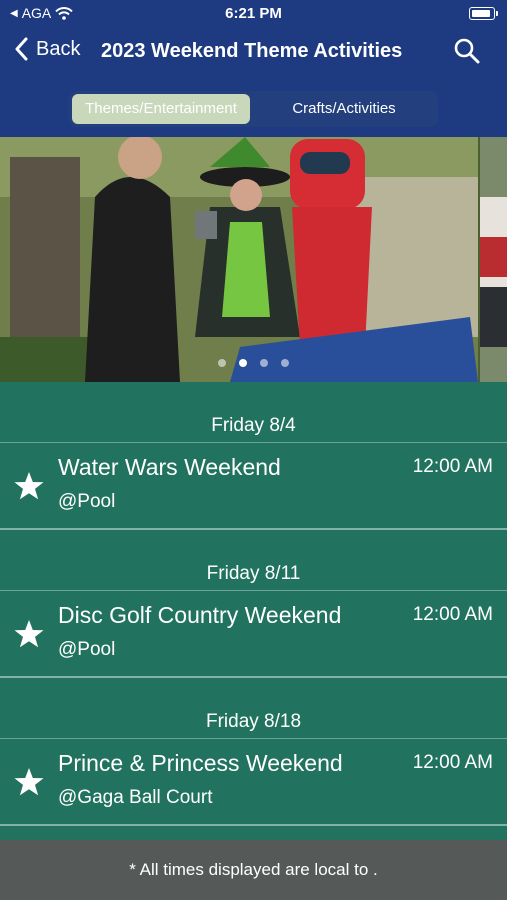 Image resolution: width=507 pixels, height=900 pixels. I want to click on page-indicator, so click(253, 363).